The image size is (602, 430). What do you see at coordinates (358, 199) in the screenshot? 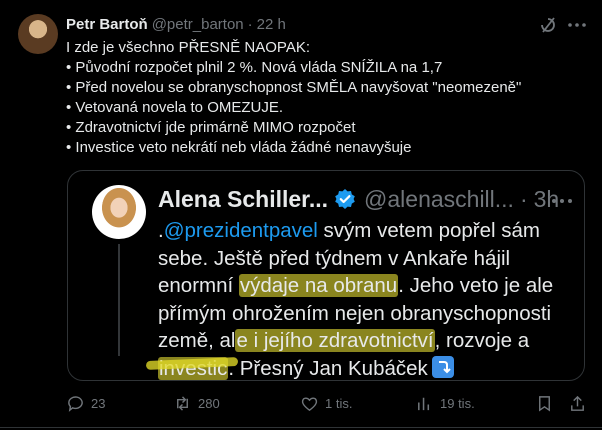
I see `quoted-header: Alena Schiller... @alenaschill... · 3h` at bounding box center [358, 199].